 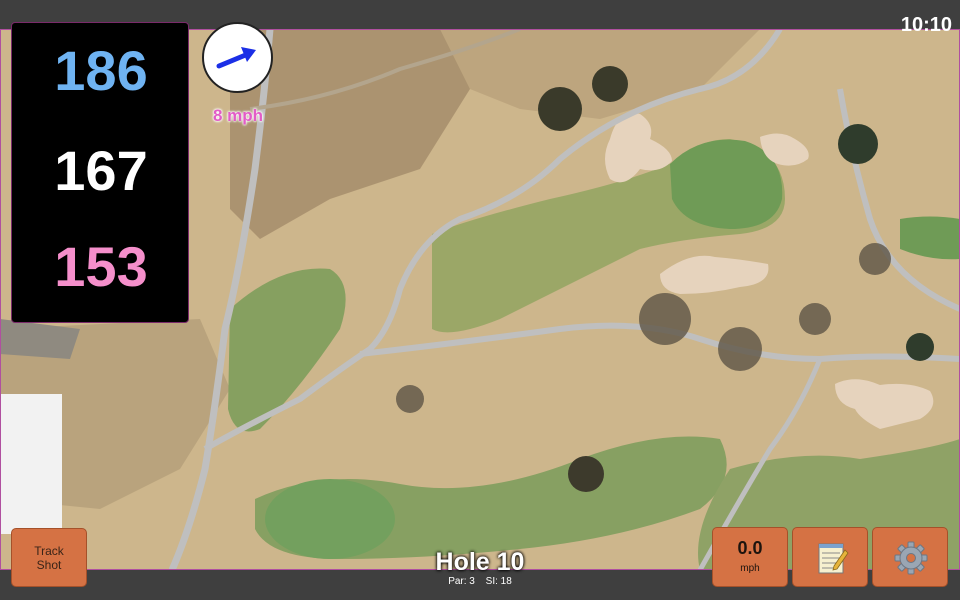 I want to click on distance-panel: 186 167 153, so click(x=100, y=172).